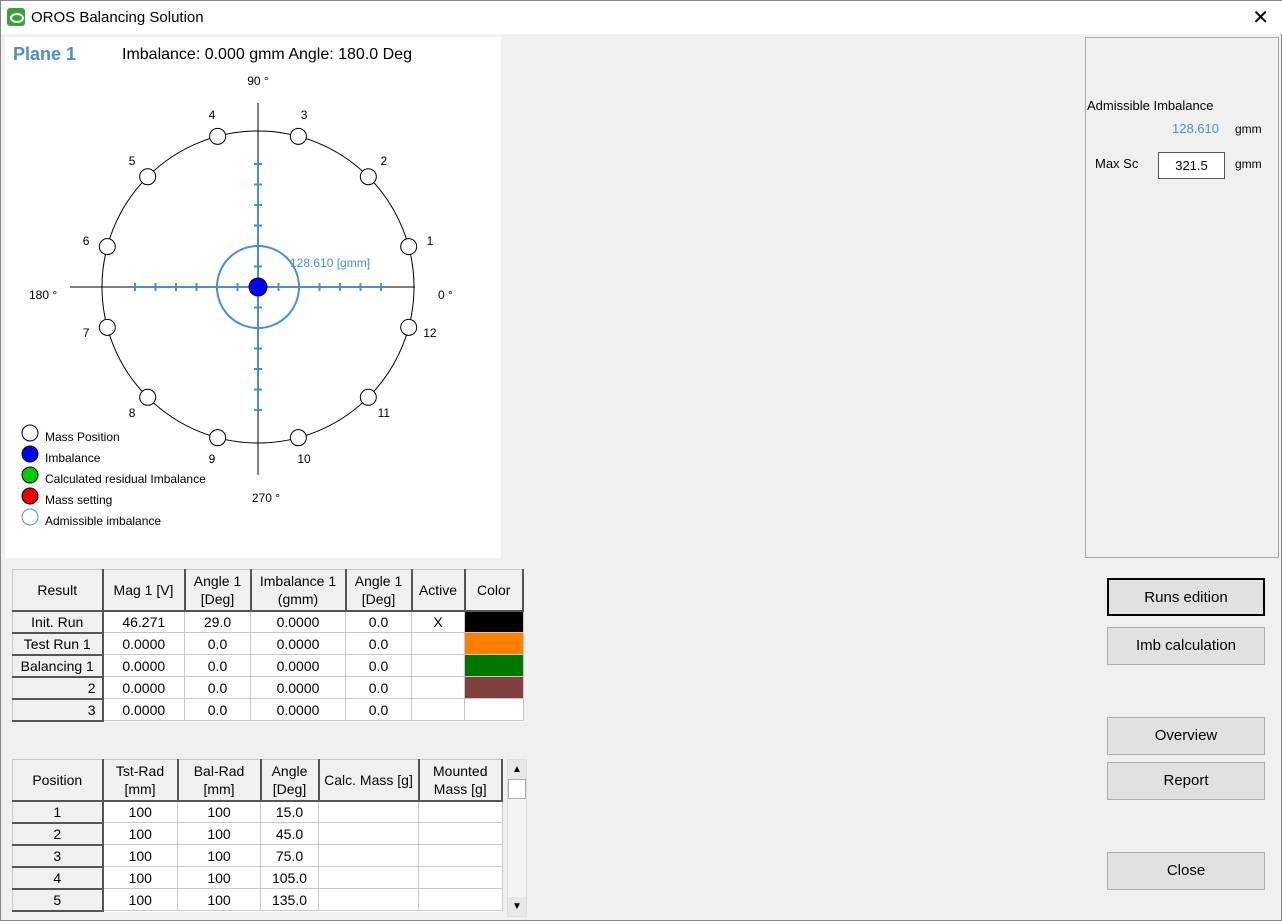 The height and width of the screenshot is (921, 1282). What do you see at coordinates (58, 644) in the screenshot?
I see `row-label: Test Run 1` at bounding box center [58, 644].